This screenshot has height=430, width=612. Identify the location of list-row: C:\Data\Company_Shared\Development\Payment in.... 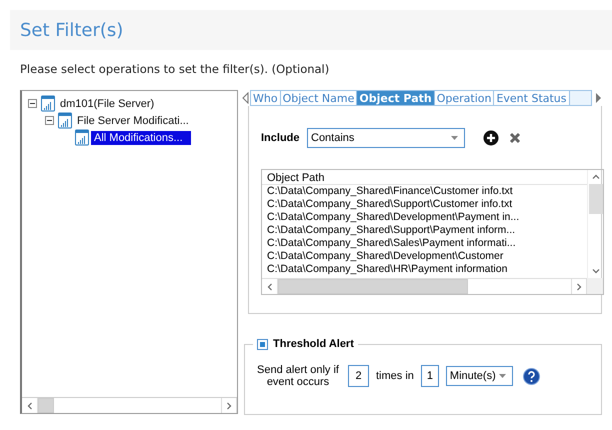
(424, 217).